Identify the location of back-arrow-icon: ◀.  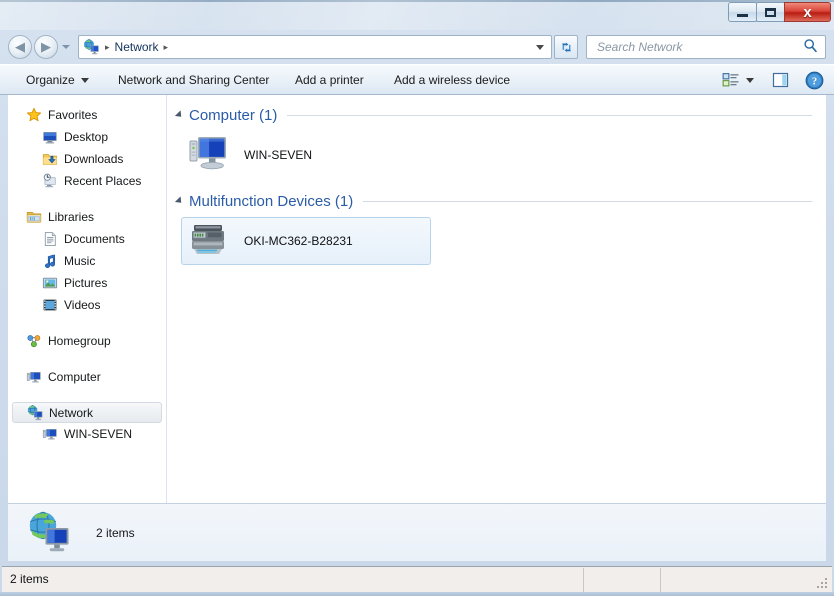
(20, 46).